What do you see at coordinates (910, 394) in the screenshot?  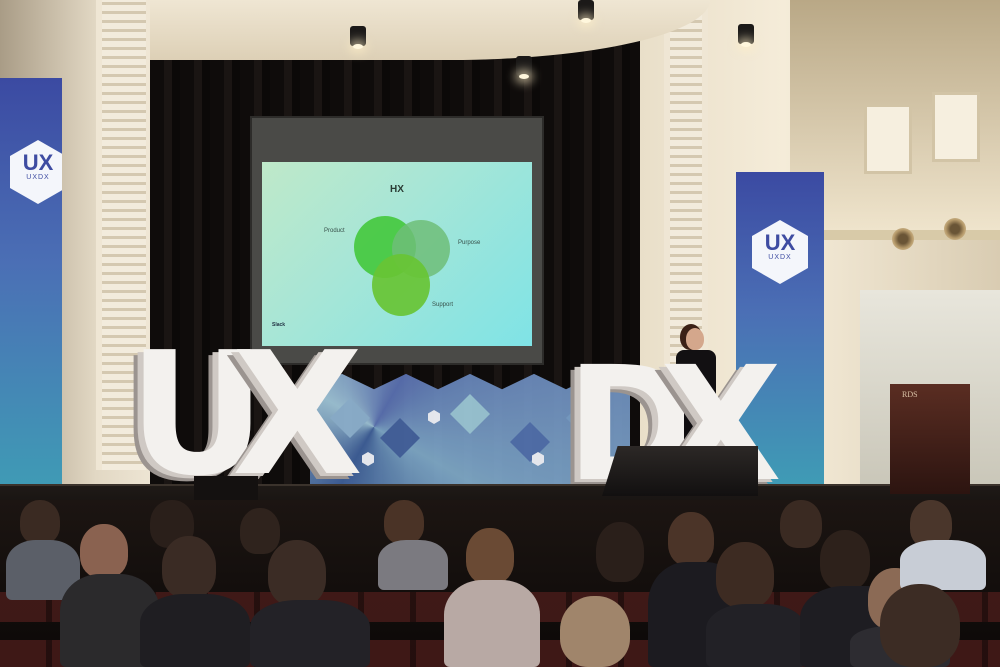 I see `lectern-label: RDS` at bounding box center [910, 394].